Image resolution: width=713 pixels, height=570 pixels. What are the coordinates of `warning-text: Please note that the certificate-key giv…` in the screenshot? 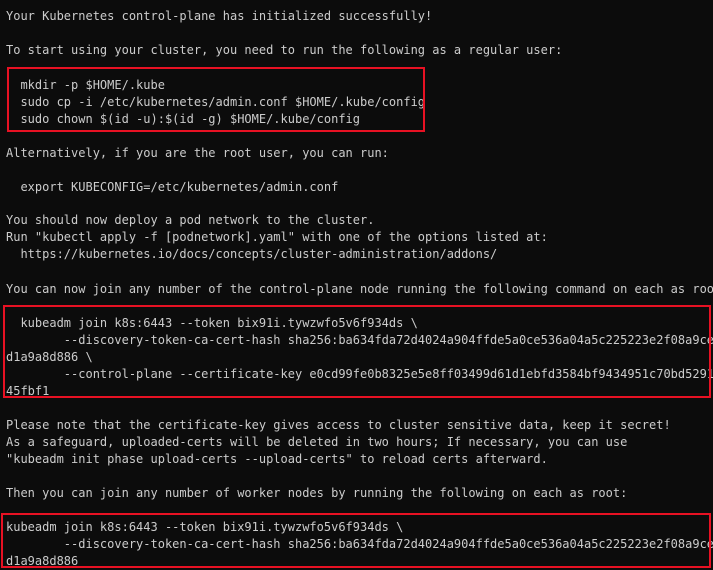 It's located at (338, 425).